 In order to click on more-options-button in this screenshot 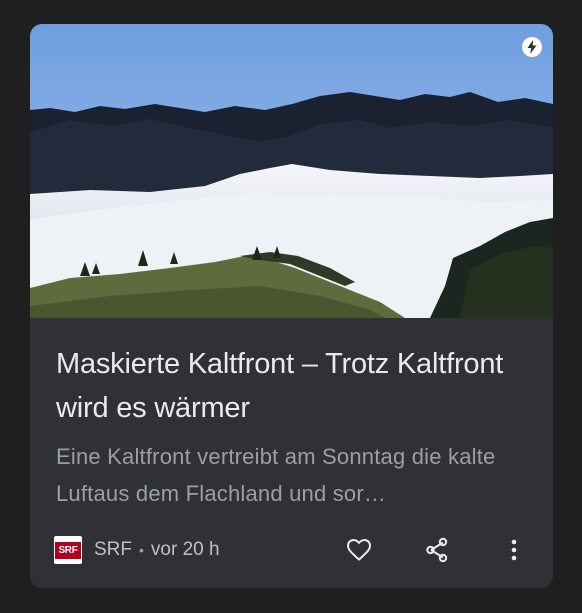, I will do `click(514, 550)`.